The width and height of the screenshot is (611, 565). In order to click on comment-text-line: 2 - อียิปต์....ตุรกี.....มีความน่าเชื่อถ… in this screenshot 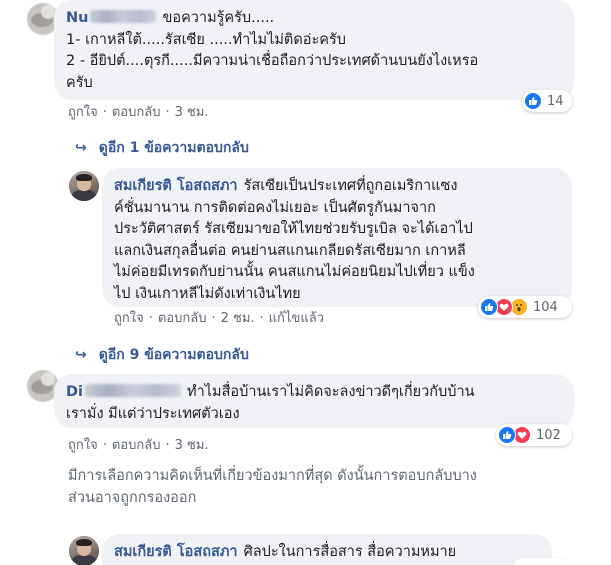, I will do `click(272, 61)`.